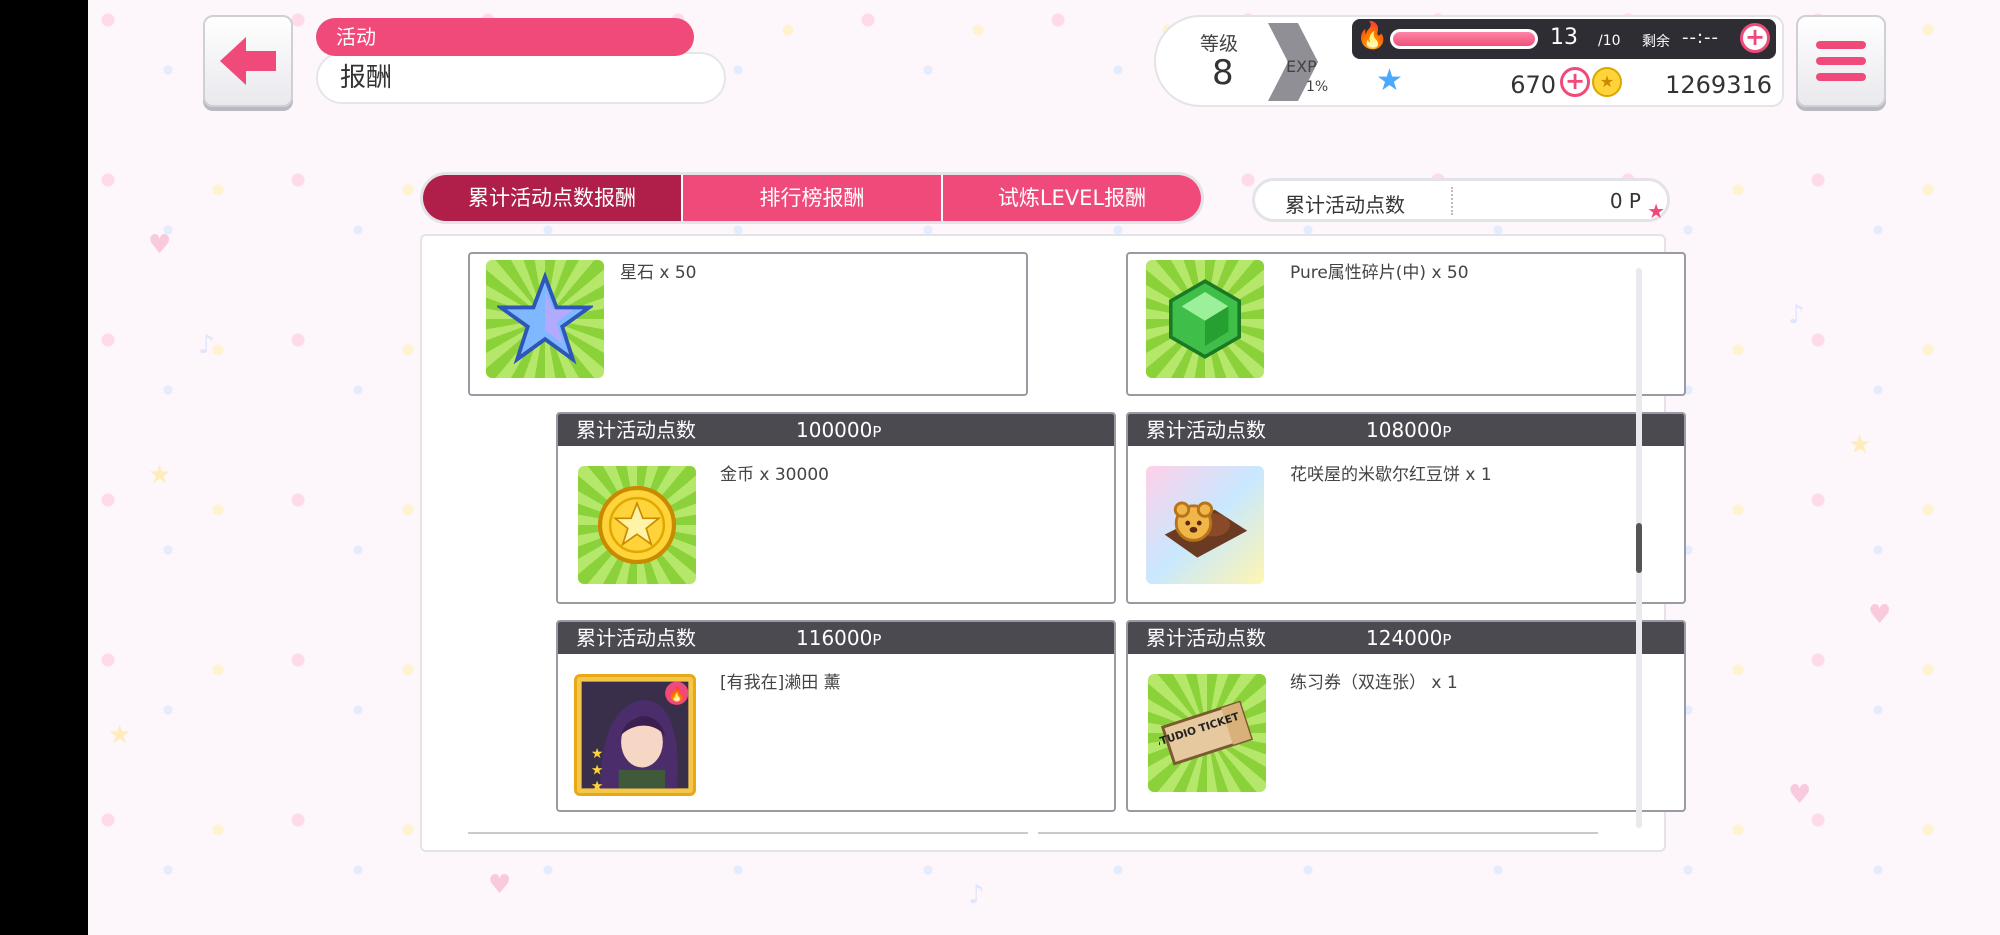  What do you see at coordinates (1533, 85) in the screenshot?
I see `gem-count: 670` at bounding box center [1533, 85].